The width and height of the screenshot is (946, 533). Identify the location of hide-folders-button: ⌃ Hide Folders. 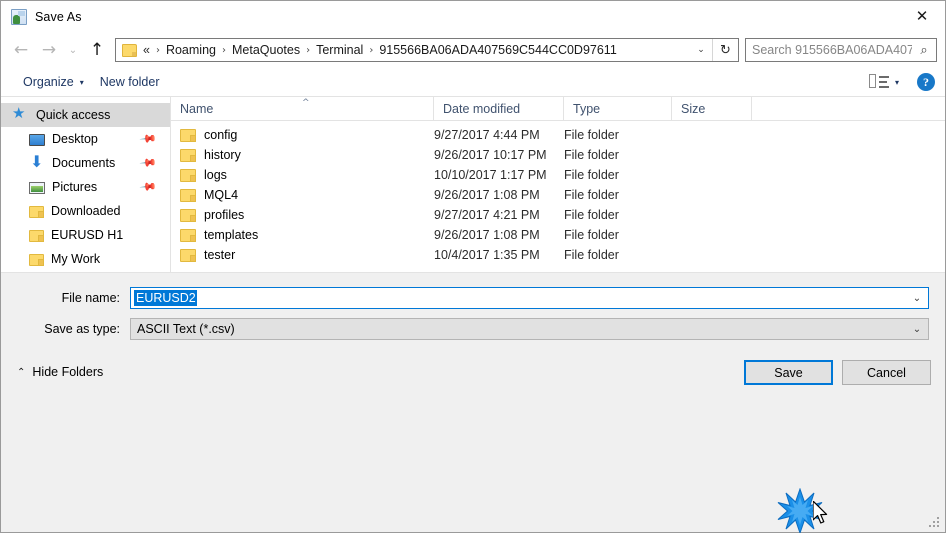
(60, 372).